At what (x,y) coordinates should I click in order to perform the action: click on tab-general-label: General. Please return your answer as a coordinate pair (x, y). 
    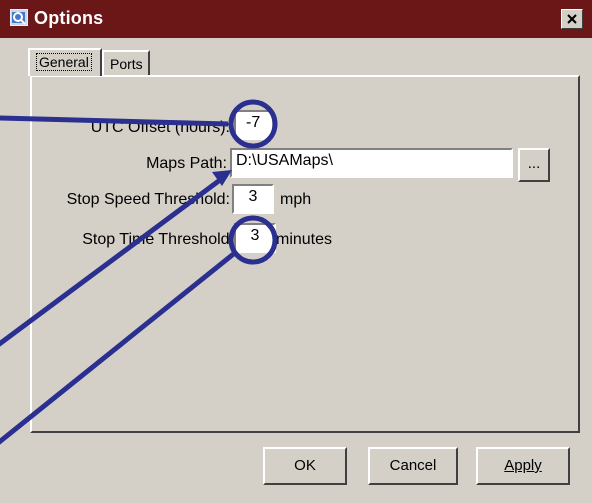
    Looking at the image, I should click on (64, 62).